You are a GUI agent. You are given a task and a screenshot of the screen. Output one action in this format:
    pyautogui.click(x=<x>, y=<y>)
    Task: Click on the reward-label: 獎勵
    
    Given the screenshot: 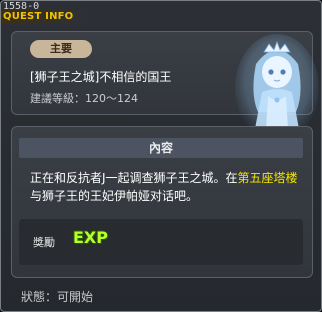 What is the action you would take?
    pyautogui.click(x=44, y=242)
    